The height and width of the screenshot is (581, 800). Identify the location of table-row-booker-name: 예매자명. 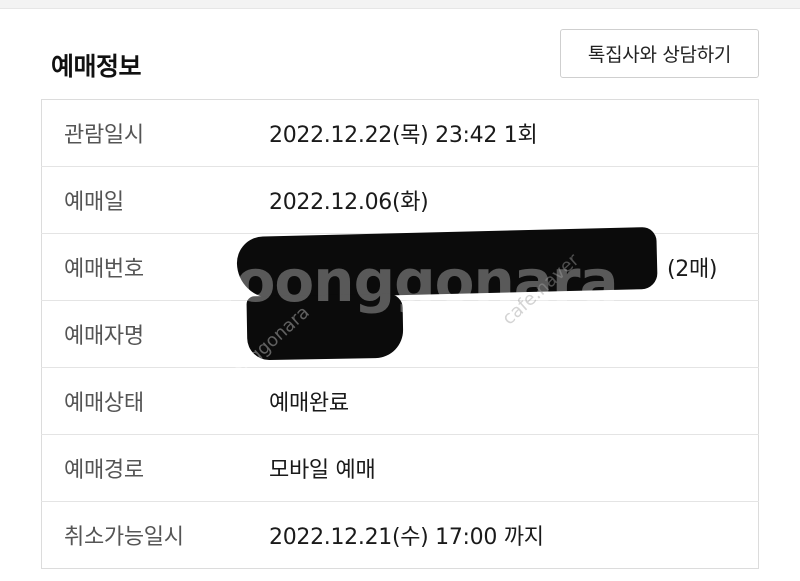
(400, 330).